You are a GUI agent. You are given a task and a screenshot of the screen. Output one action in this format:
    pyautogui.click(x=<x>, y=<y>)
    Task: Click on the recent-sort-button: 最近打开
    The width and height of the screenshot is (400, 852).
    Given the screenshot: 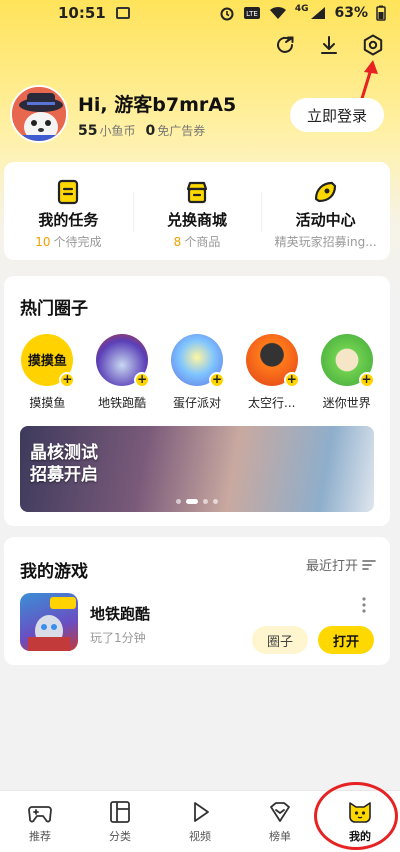 What is the action you would take?
    pyautogui.click(x=341, y=564)
    